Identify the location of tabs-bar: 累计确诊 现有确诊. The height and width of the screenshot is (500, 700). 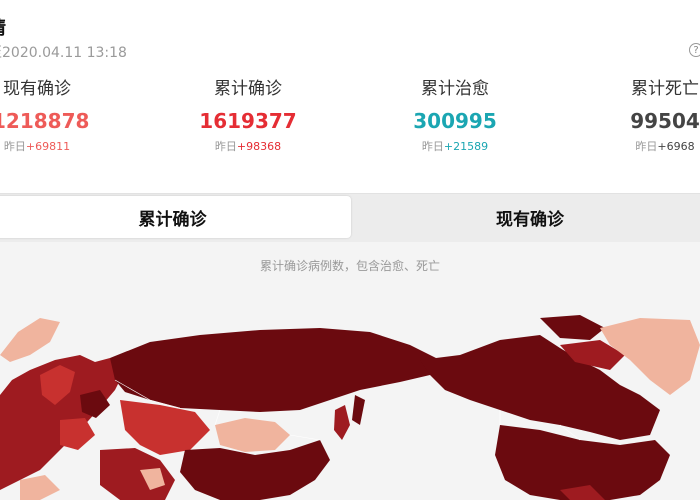
(350, 218).